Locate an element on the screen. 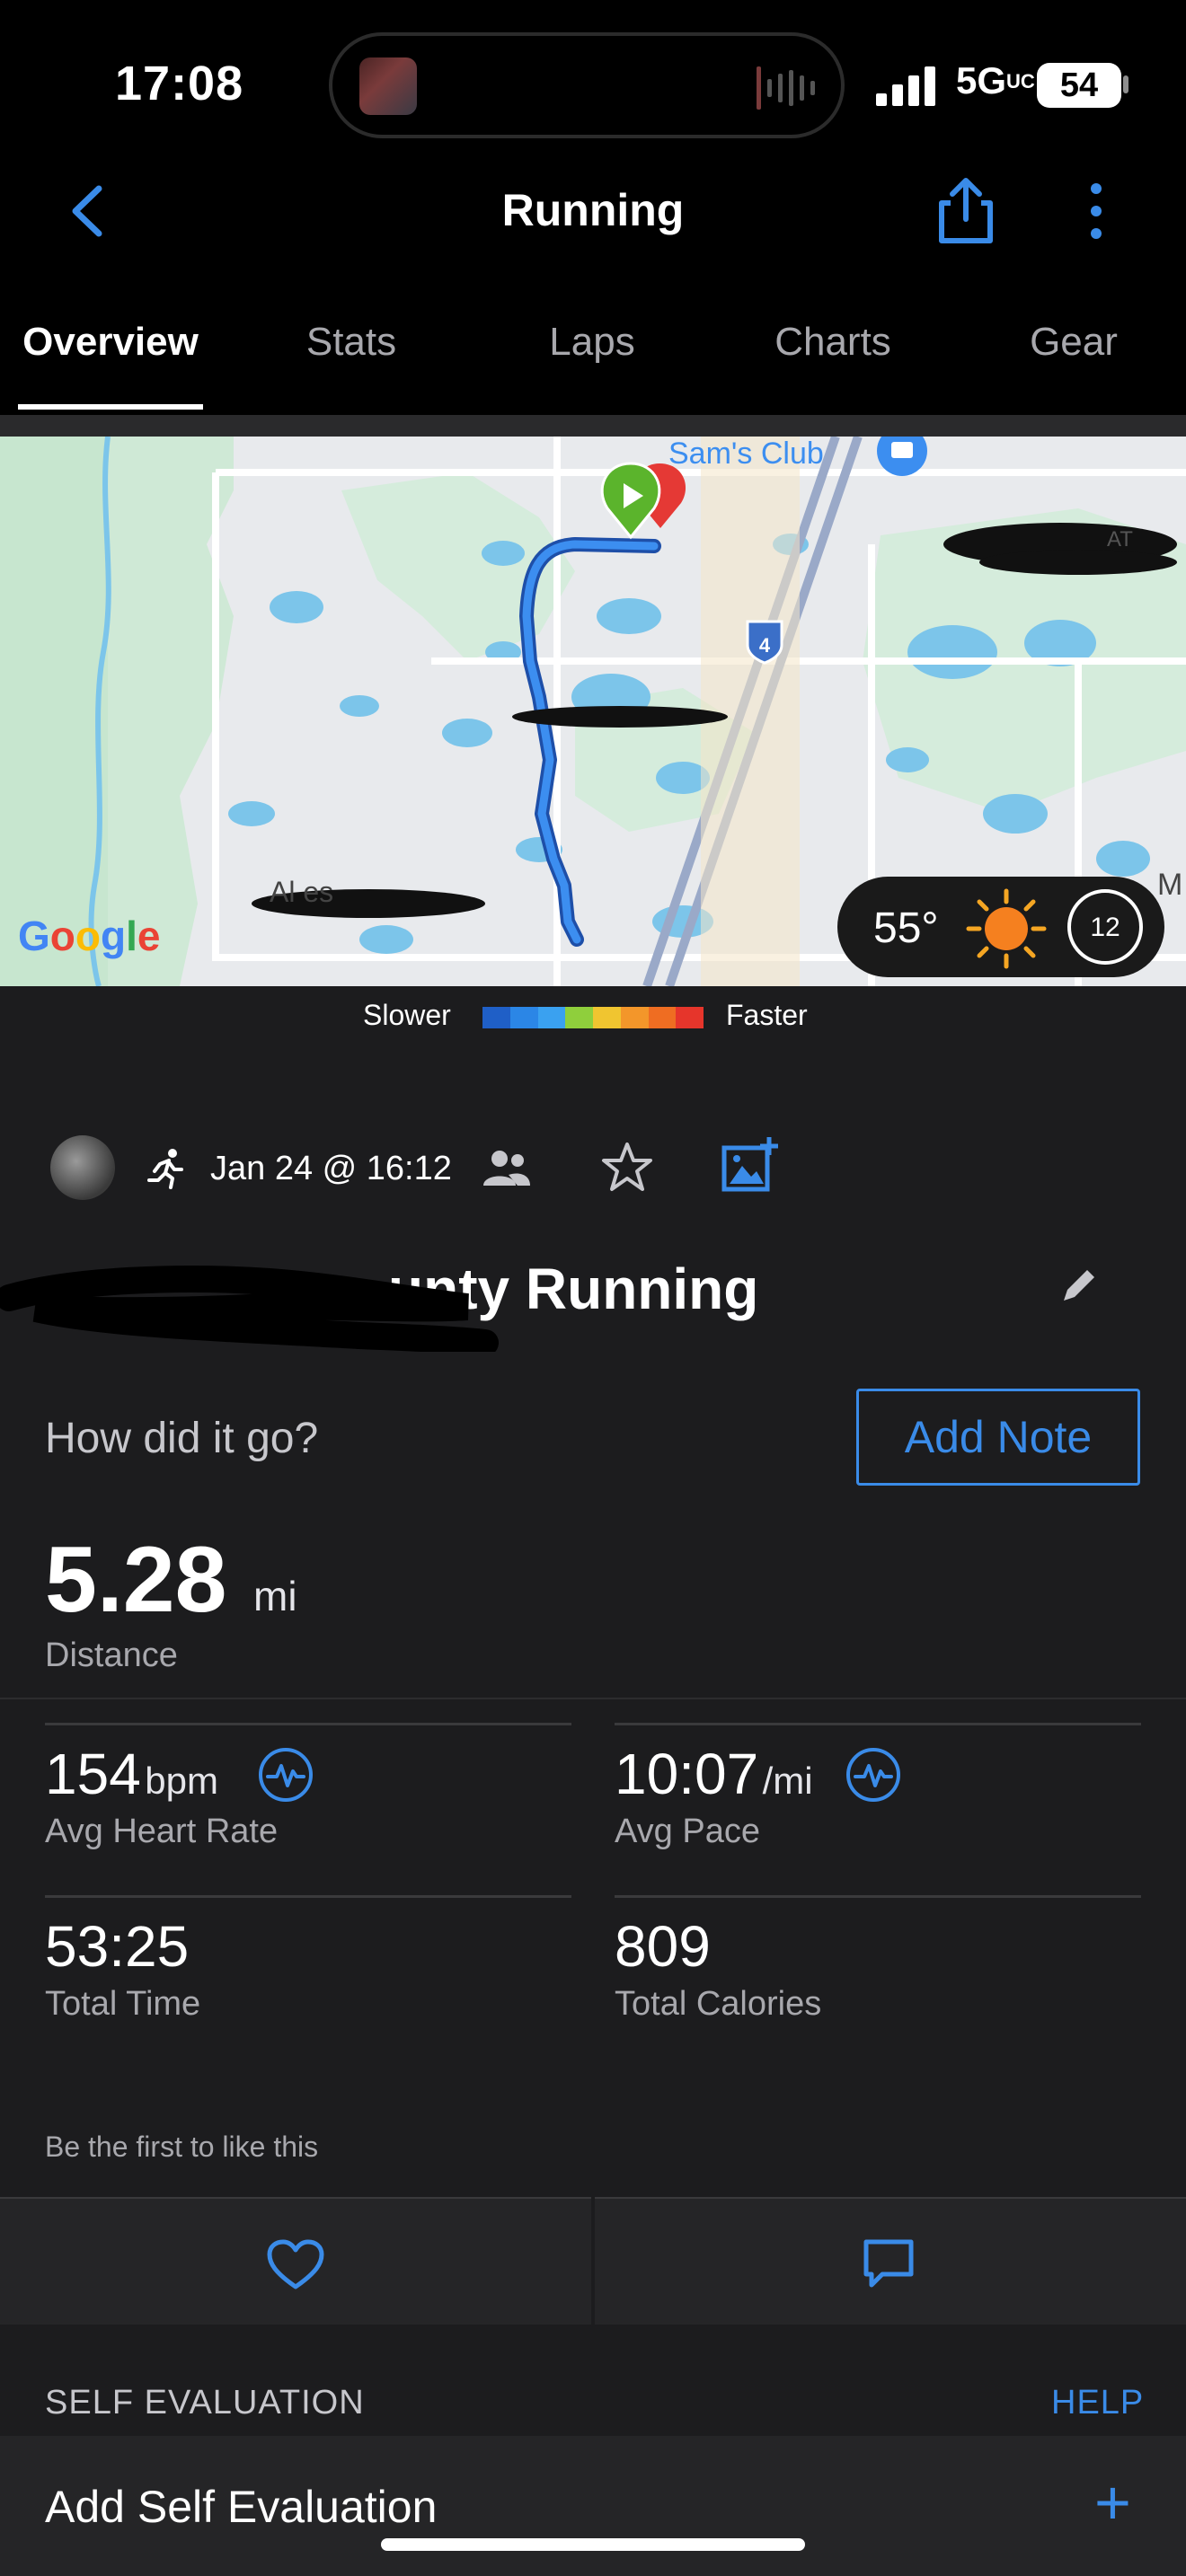 This screenshot has height=2576, width=1186. distance-unit: mi is located at coordinates (275, 1596).